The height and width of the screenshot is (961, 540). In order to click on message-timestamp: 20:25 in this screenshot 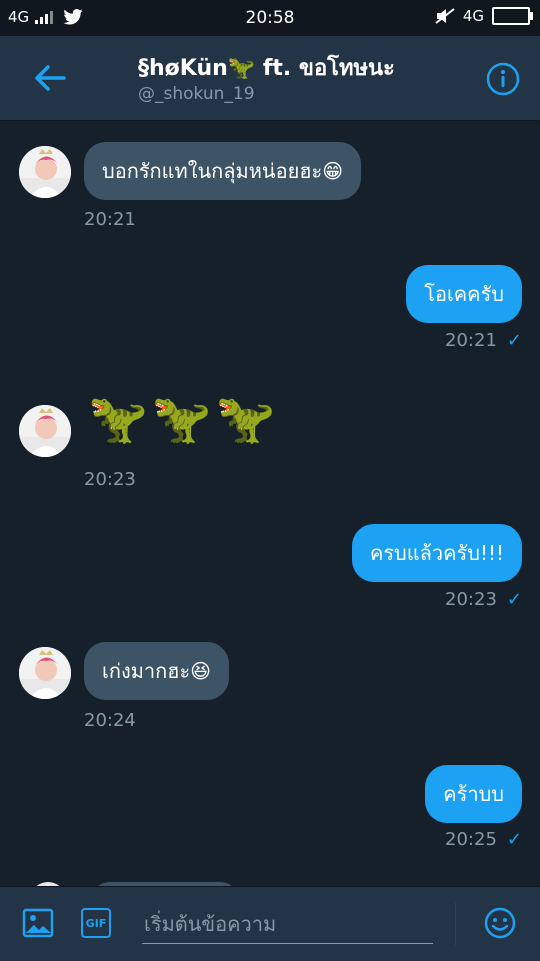, I will do `click(471, 839)`.